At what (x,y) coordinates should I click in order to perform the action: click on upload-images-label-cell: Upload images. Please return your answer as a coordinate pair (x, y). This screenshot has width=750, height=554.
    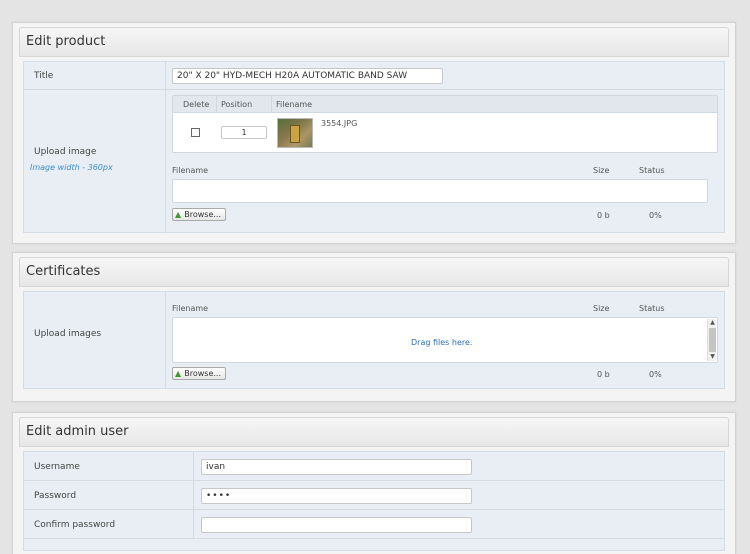
    Looking at the image, I should click on (95, 340).